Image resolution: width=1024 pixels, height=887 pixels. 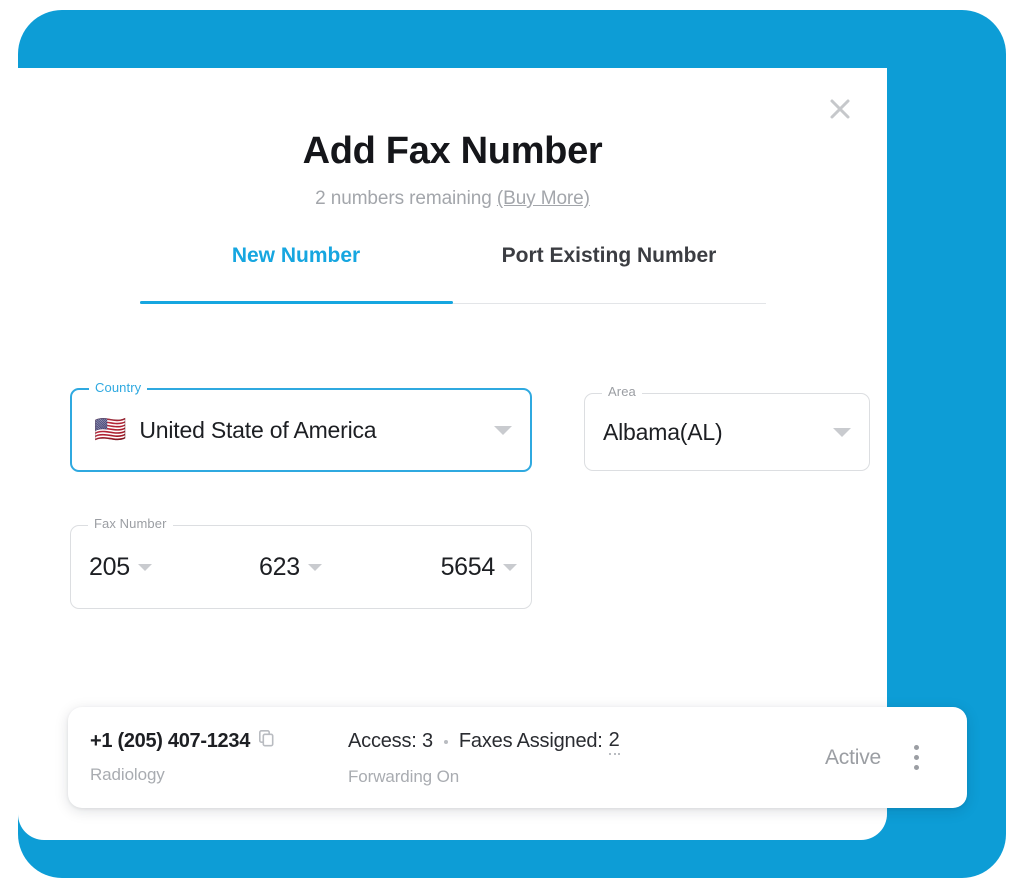 I want to click on area-select: Area Albama(AL), so click(x=727, y=428).